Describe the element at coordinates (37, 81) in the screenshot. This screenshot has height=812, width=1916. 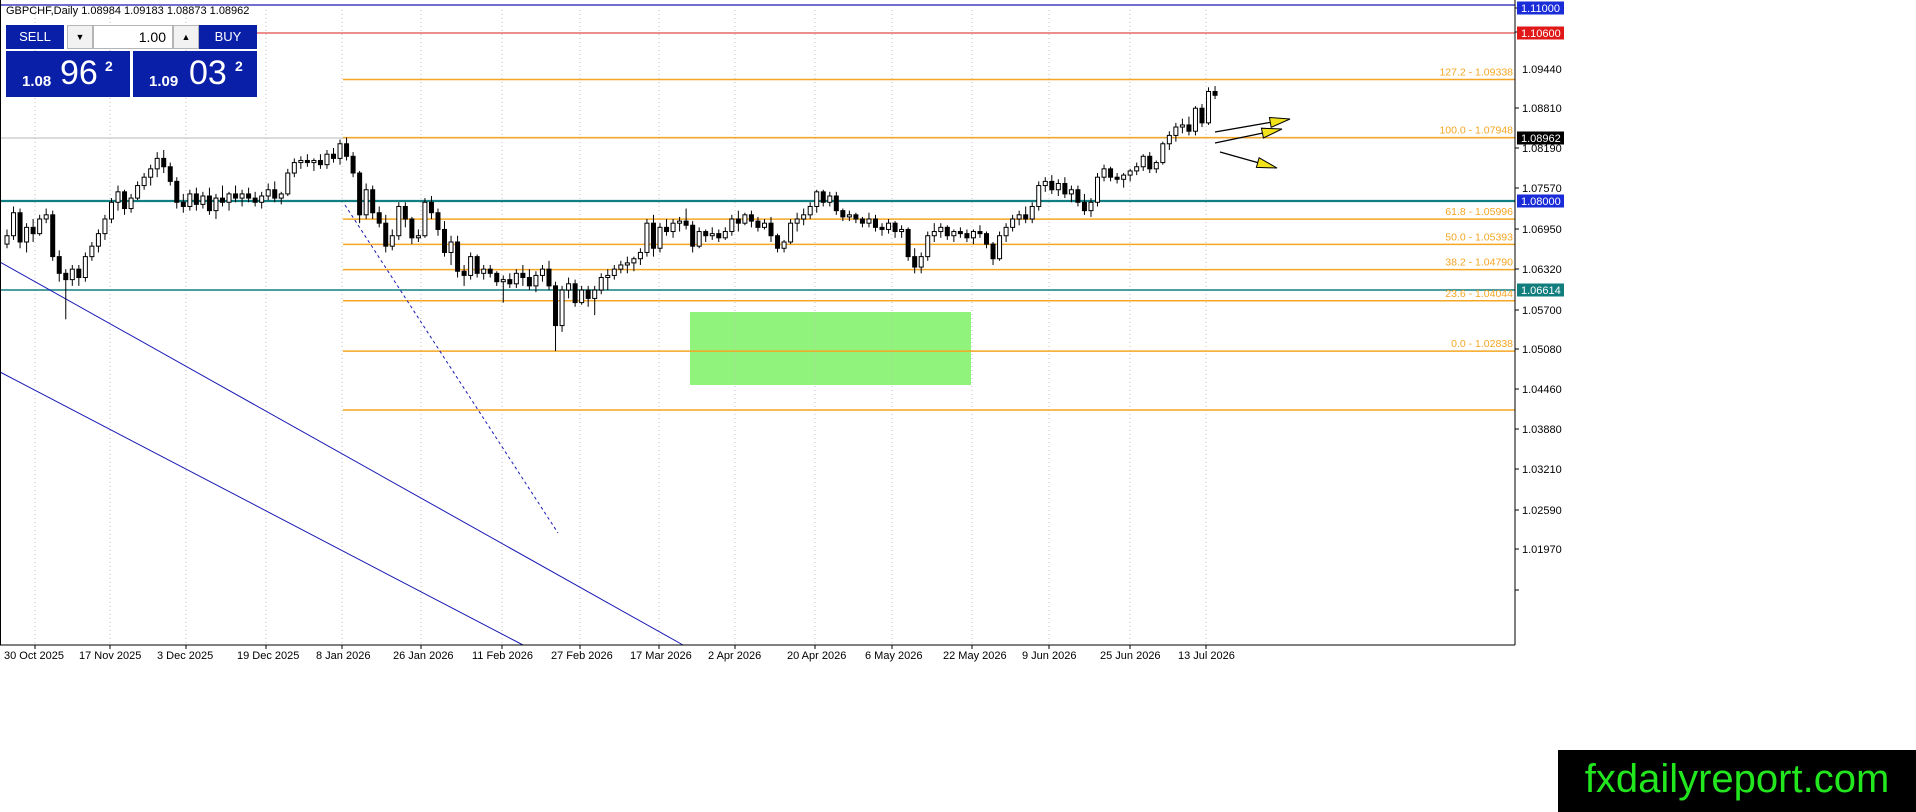
I see `bid-price-prefix: 1.08` at that location.